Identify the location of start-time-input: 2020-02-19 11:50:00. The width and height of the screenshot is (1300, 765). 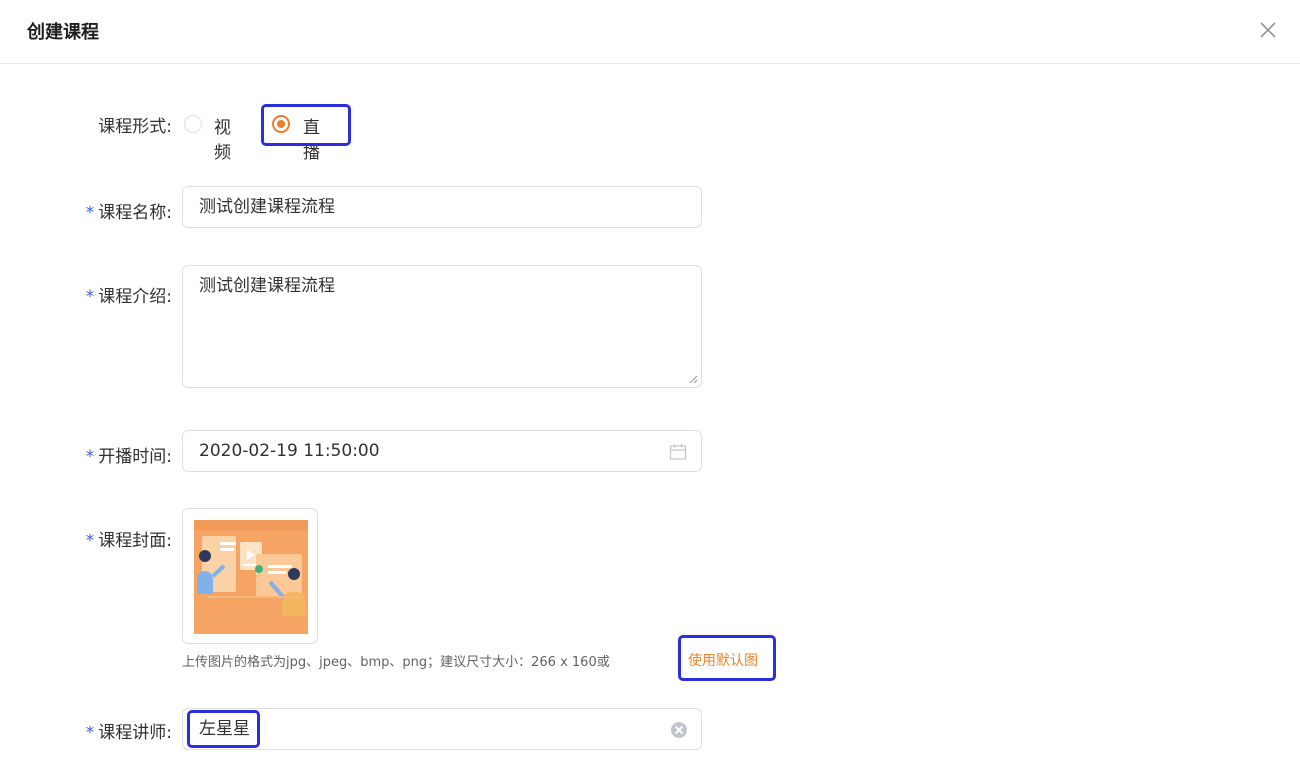
(442, 451).